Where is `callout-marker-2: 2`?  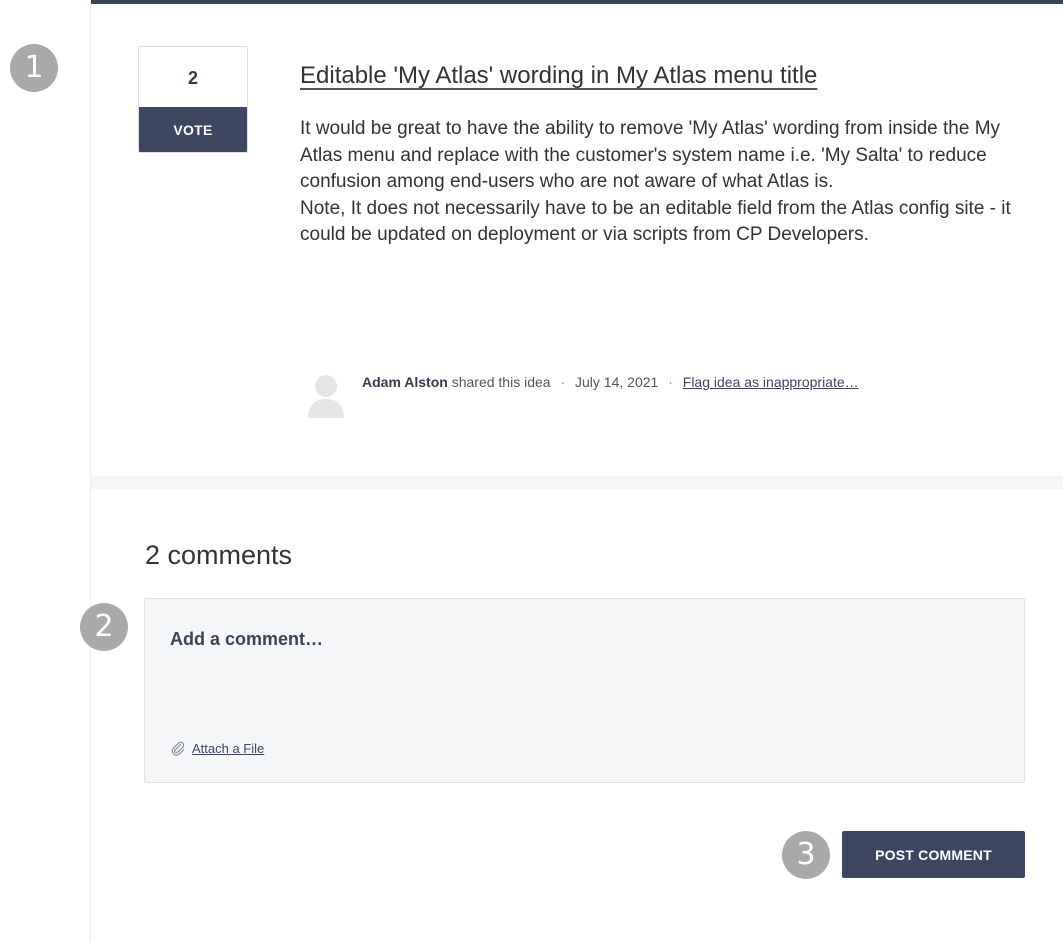 callout-marker-2: 2 is located at coordinates (104, 627).